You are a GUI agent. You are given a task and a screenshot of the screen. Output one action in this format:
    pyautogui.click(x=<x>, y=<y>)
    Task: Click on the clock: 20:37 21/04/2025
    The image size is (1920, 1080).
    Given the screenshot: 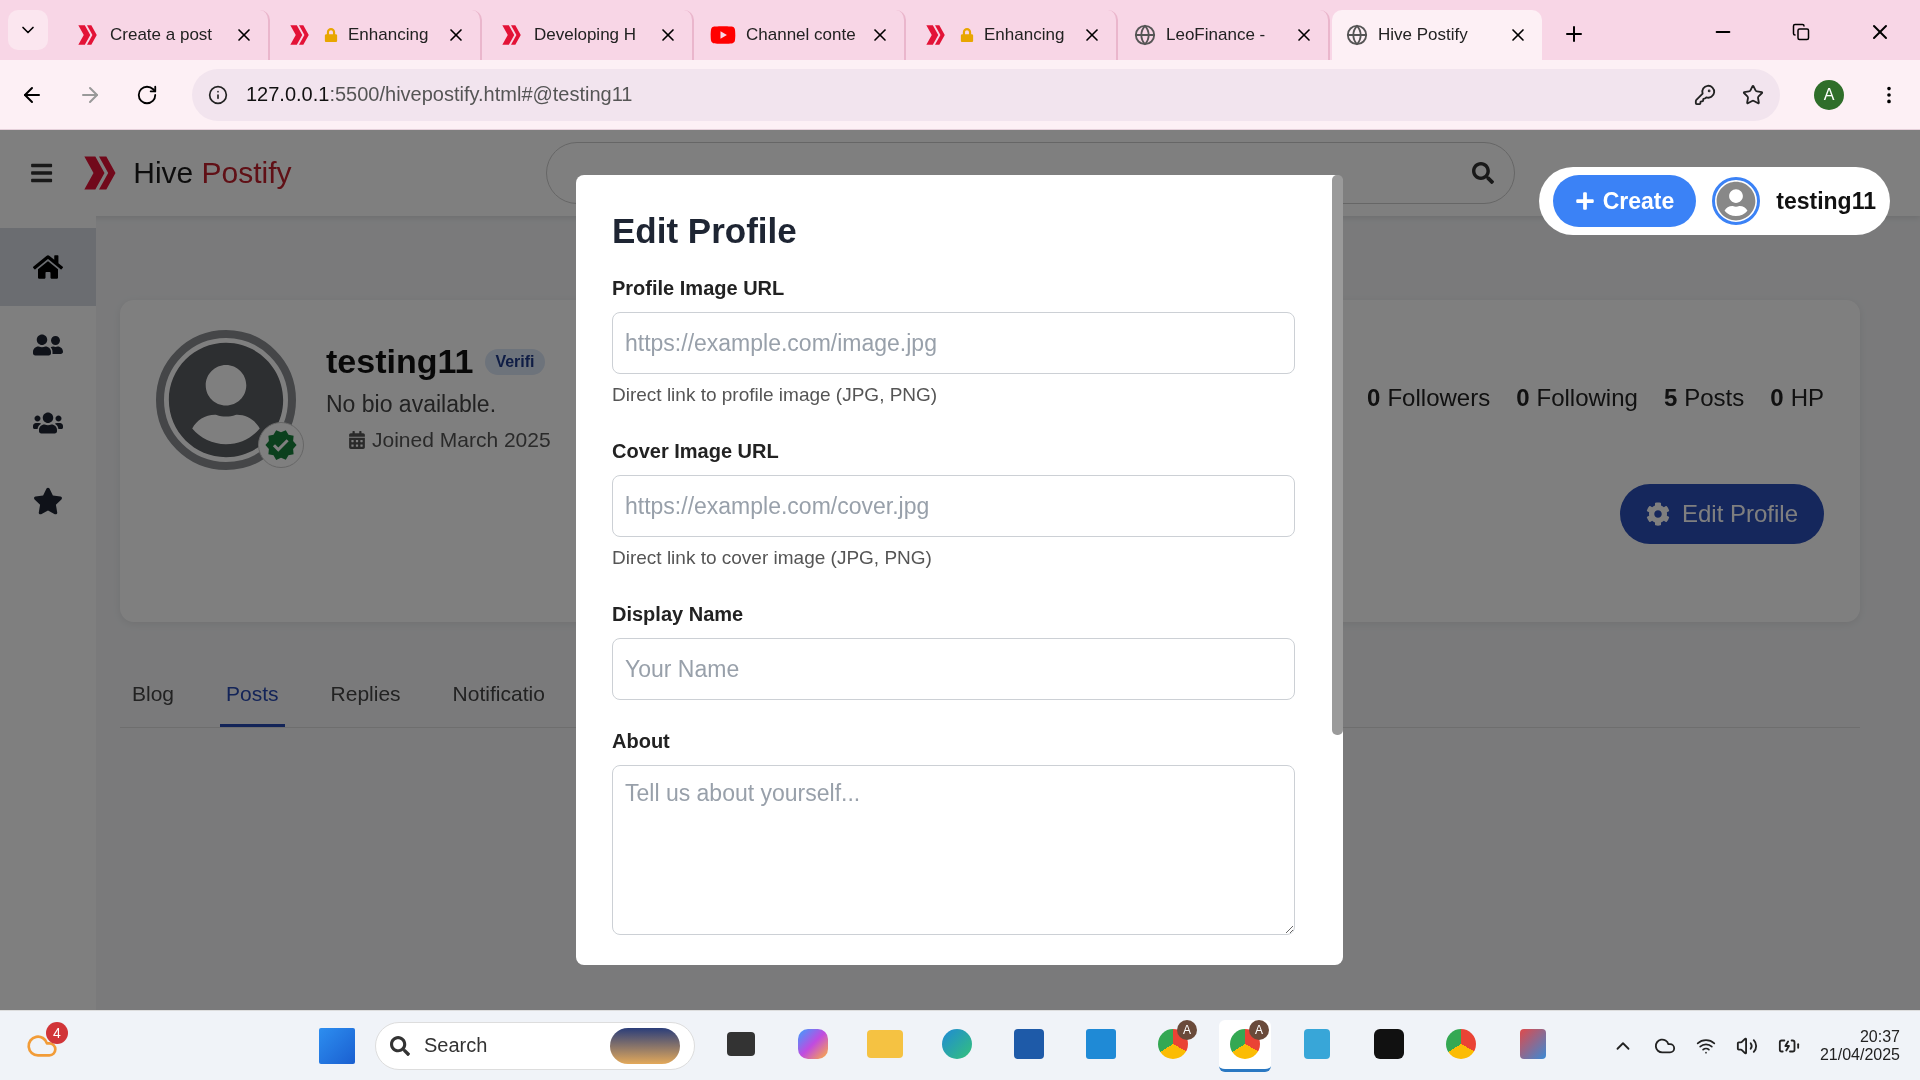 What is the action you would take?
    pyautogui.click(x=1859, y=1045)
    